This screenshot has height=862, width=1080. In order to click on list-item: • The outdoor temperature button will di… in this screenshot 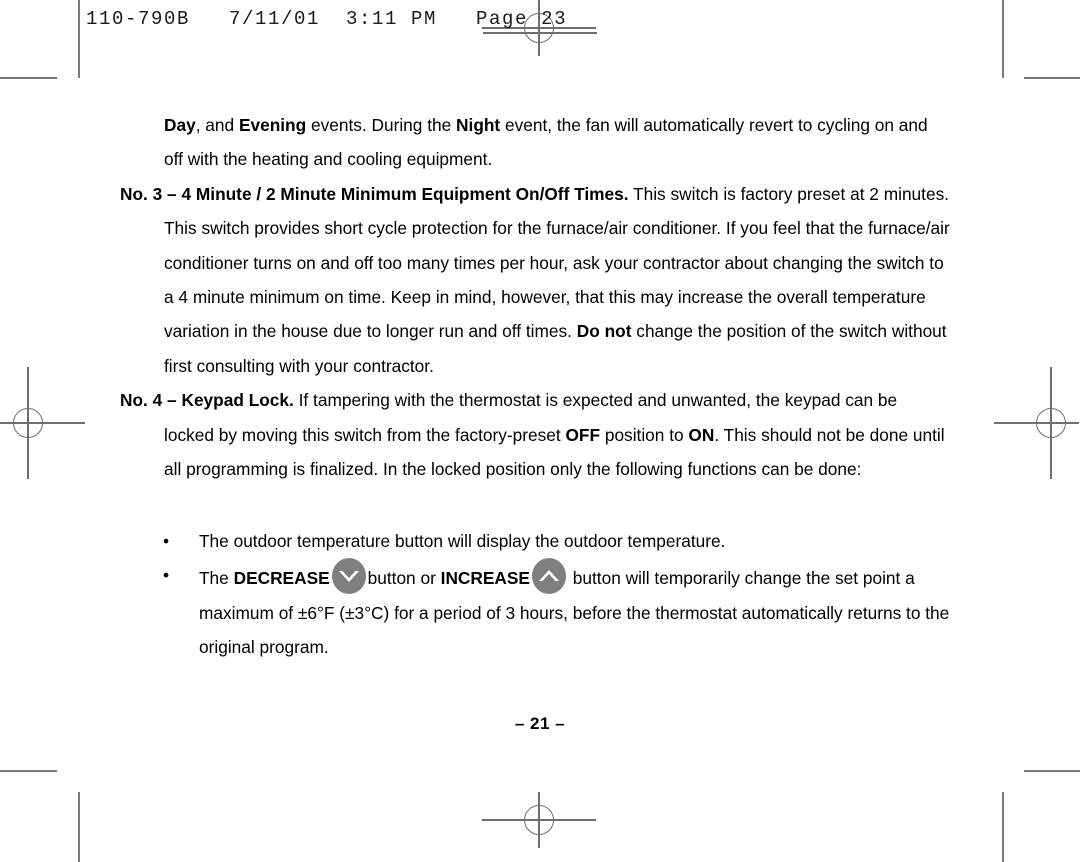, I will do `click(558, 541)`.